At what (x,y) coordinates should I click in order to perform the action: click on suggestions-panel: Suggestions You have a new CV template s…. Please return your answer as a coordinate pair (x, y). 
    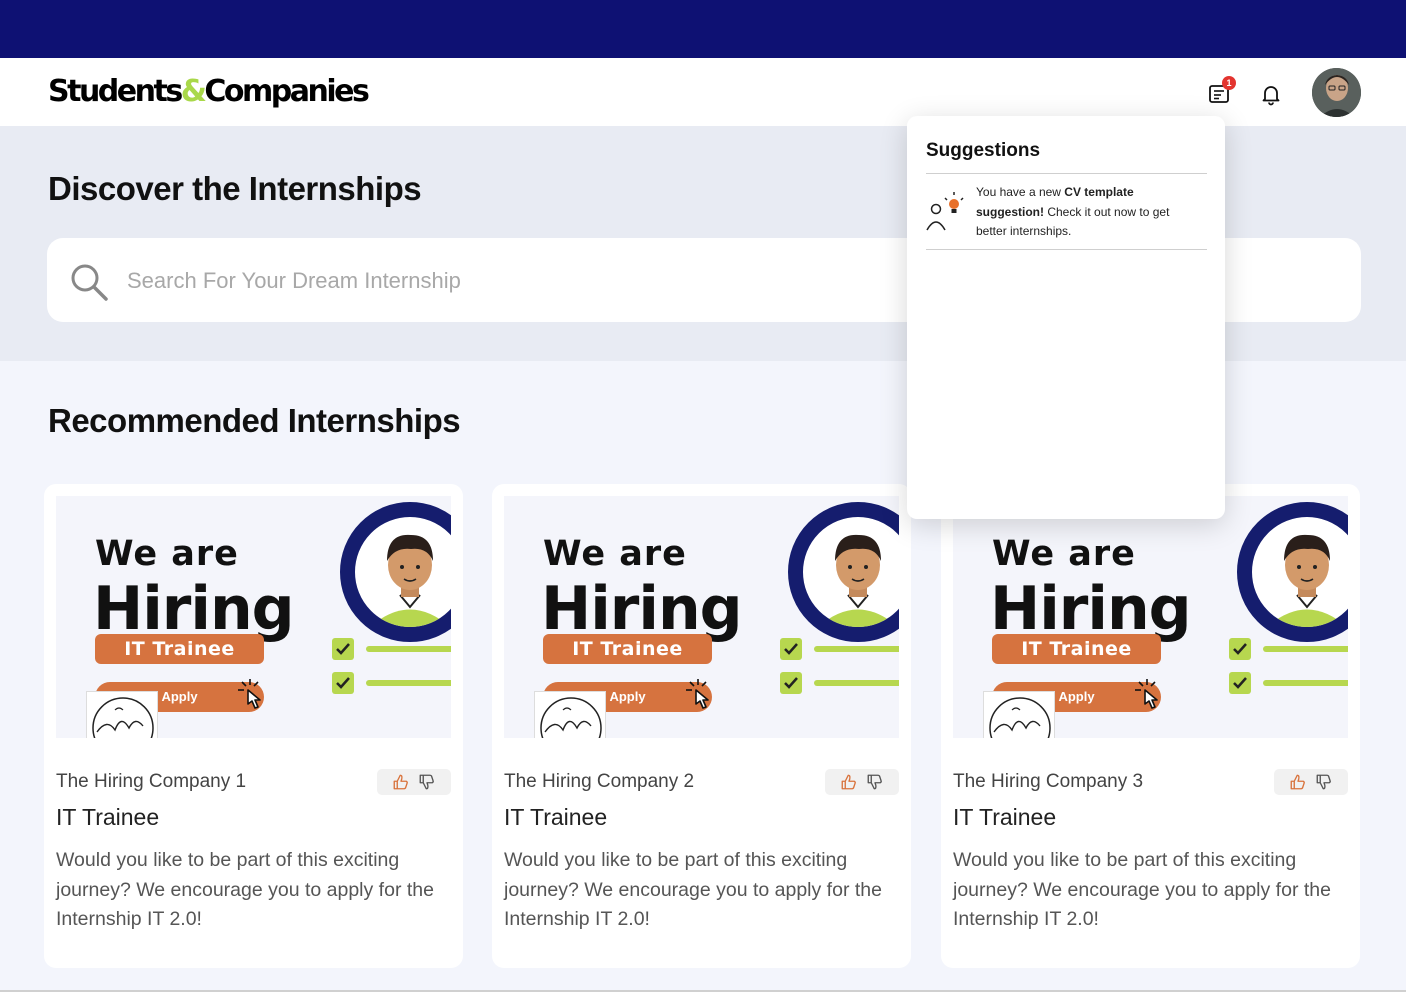
    Looking at the image, I should click on (1066, 317).